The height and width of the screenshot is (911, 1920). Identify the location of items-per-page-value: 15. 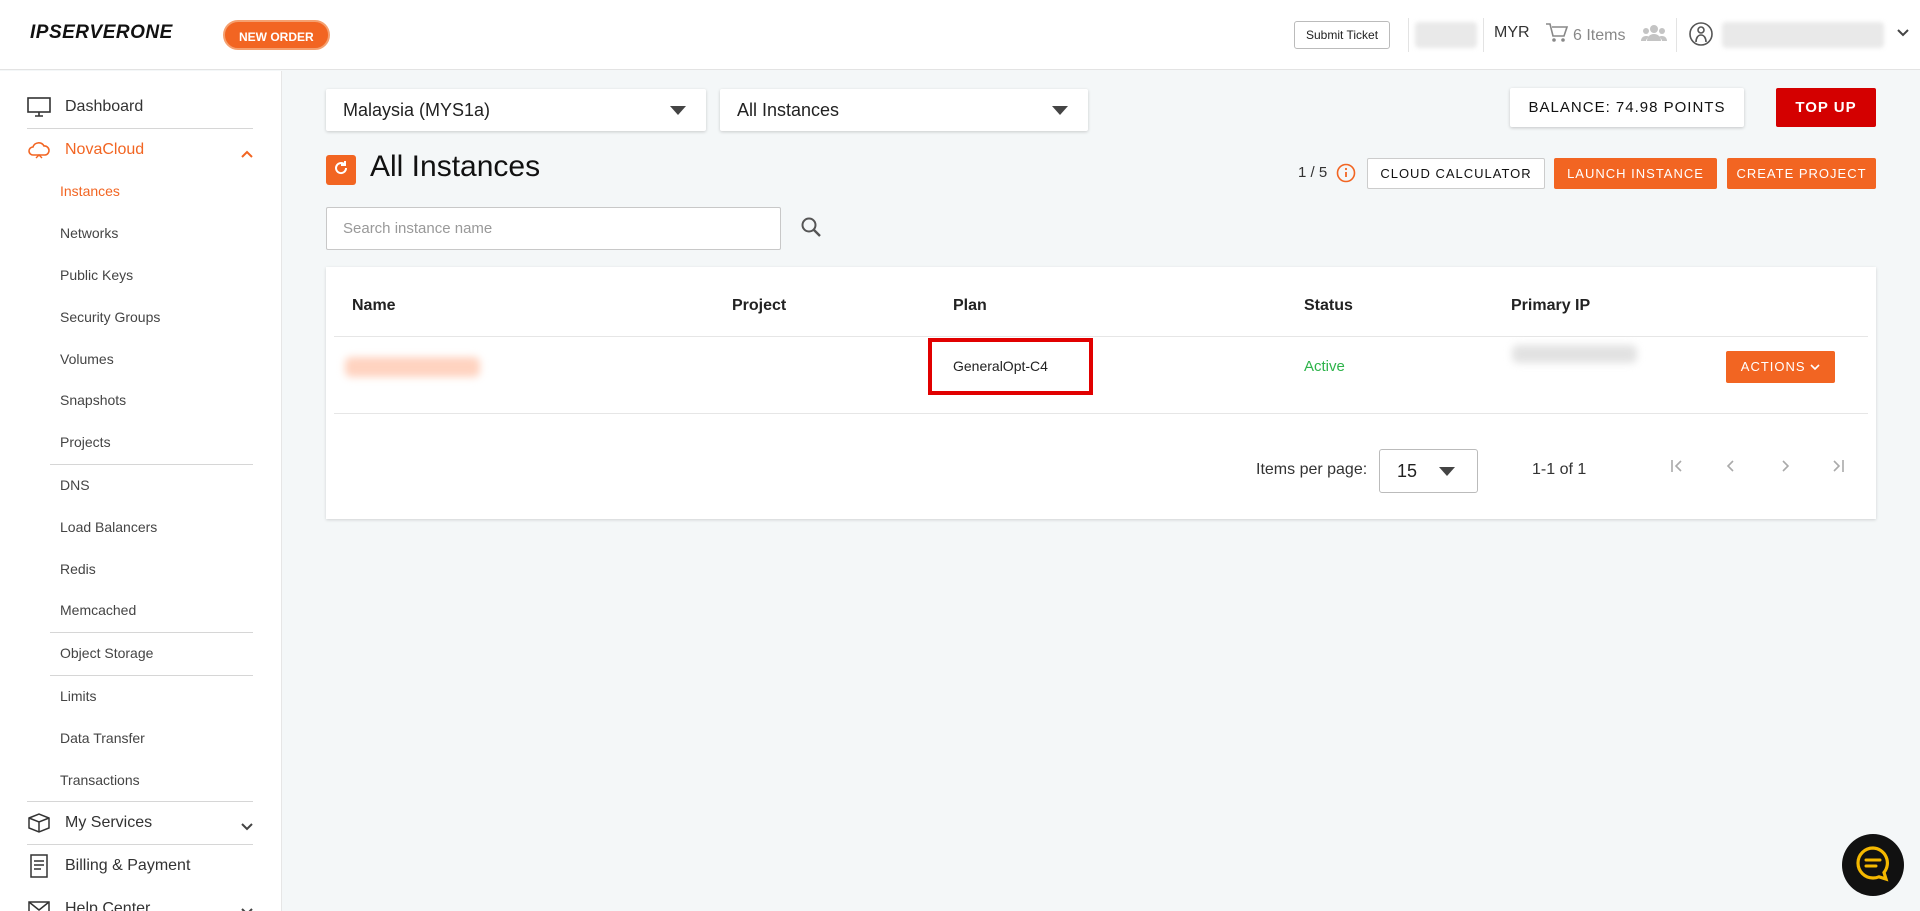
(1407, 471).